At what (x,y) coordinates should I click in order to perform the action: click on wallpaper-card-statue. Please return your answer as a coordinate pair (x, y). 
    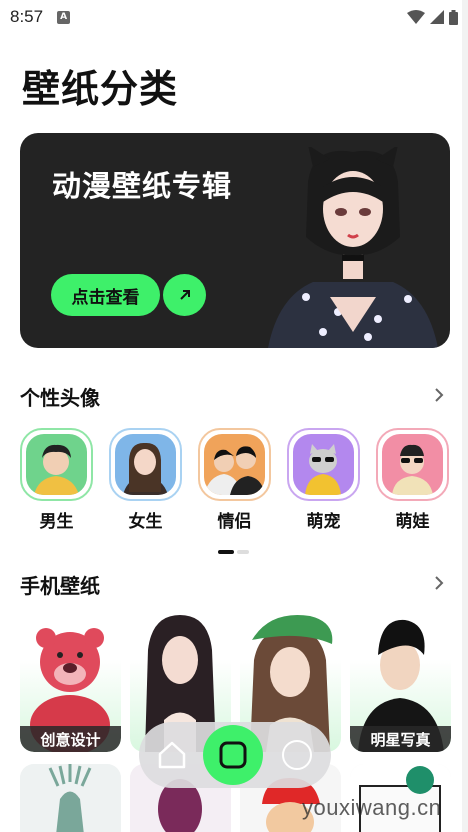
    Looking at the image, I should click on (70, 798).